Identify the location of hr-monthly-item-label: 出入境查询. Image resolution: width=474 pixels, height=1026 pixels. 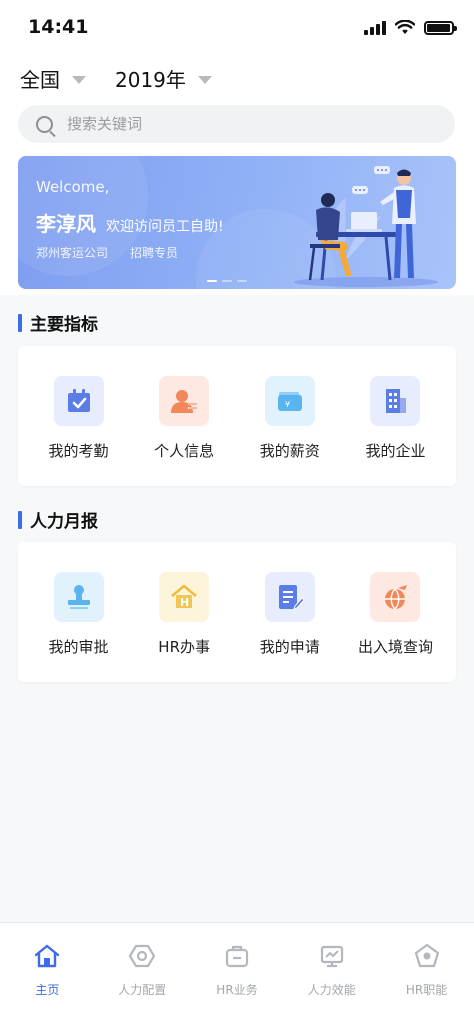
(395, 647).